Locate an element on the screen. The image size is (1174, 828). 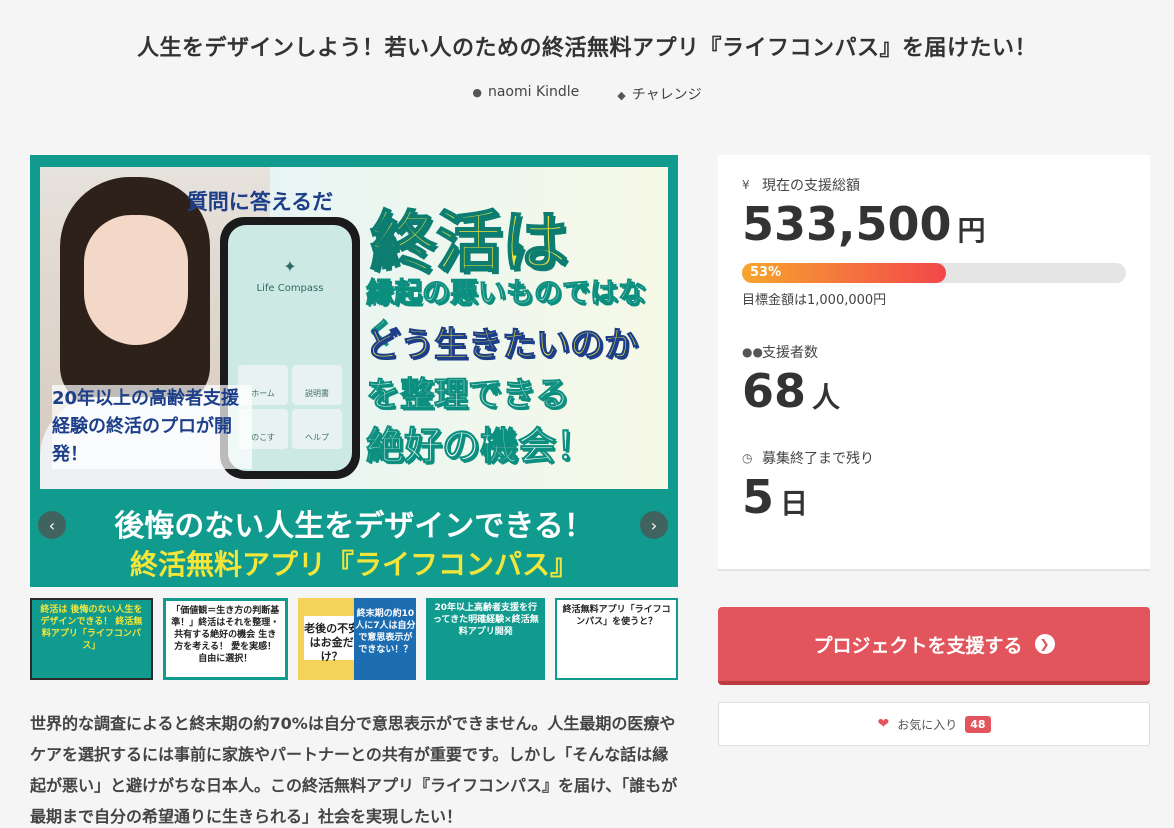
clock-icon: ◷ is located at coordinates (747, 458).